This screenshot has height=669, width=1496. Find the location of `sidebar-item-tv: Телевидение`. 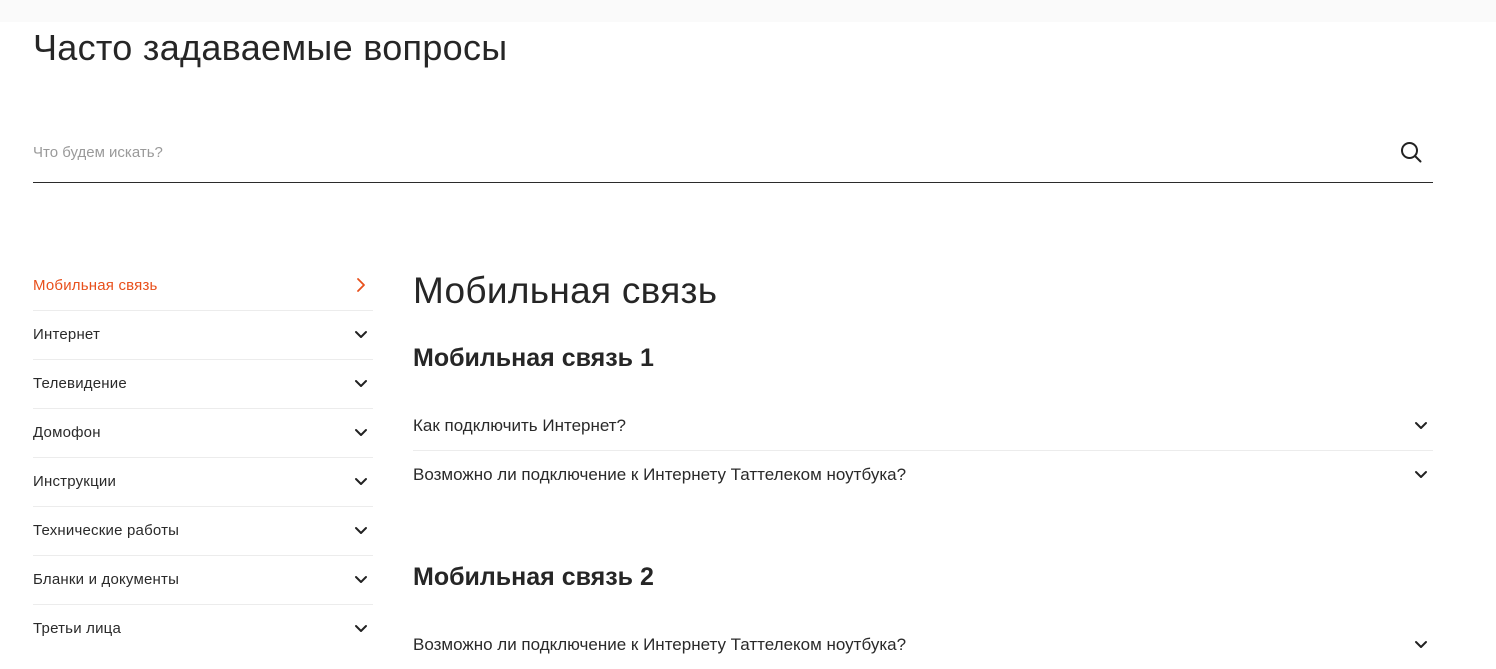

sidebar-item-tv: Телевидение is located at coordinates (203, 384).